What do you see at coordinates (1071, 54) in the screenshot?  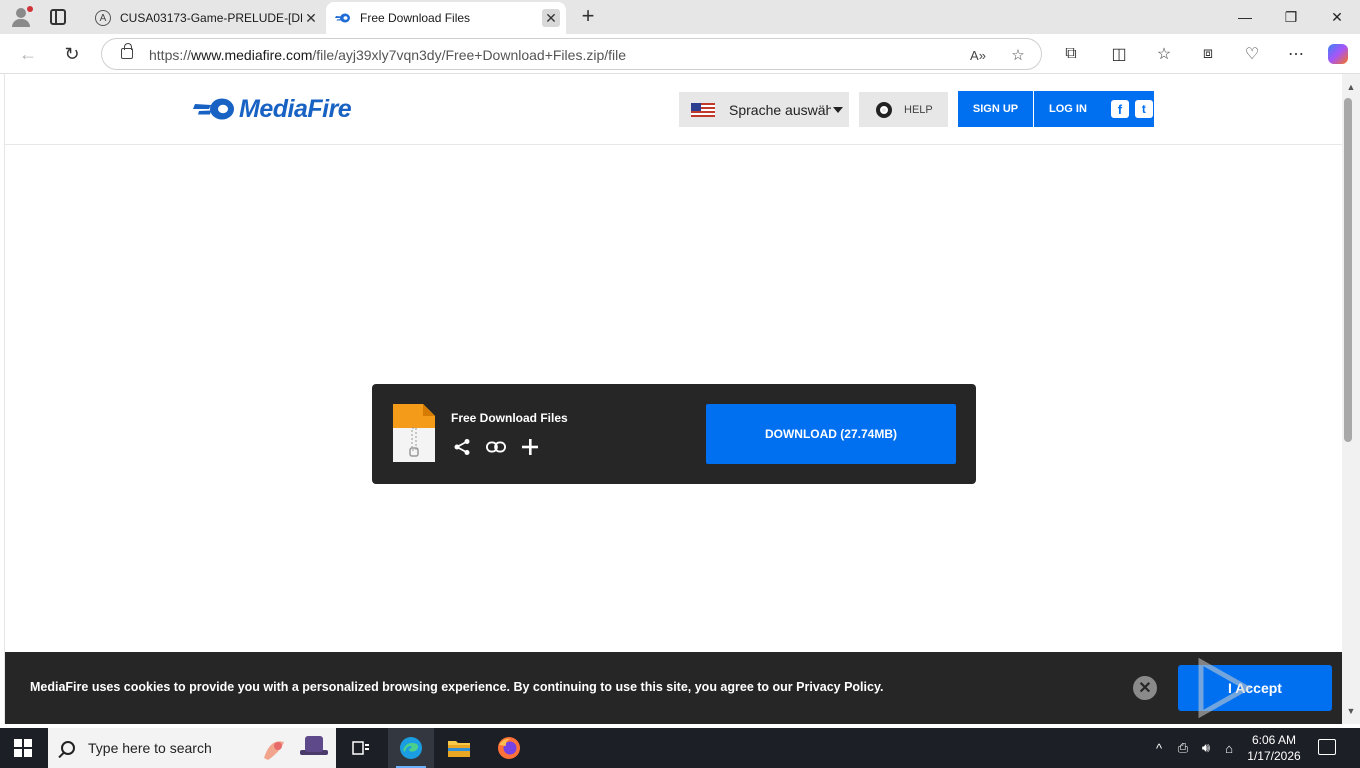 I see `extensions-icon: ⧉` at bounding box center [1071, 54].